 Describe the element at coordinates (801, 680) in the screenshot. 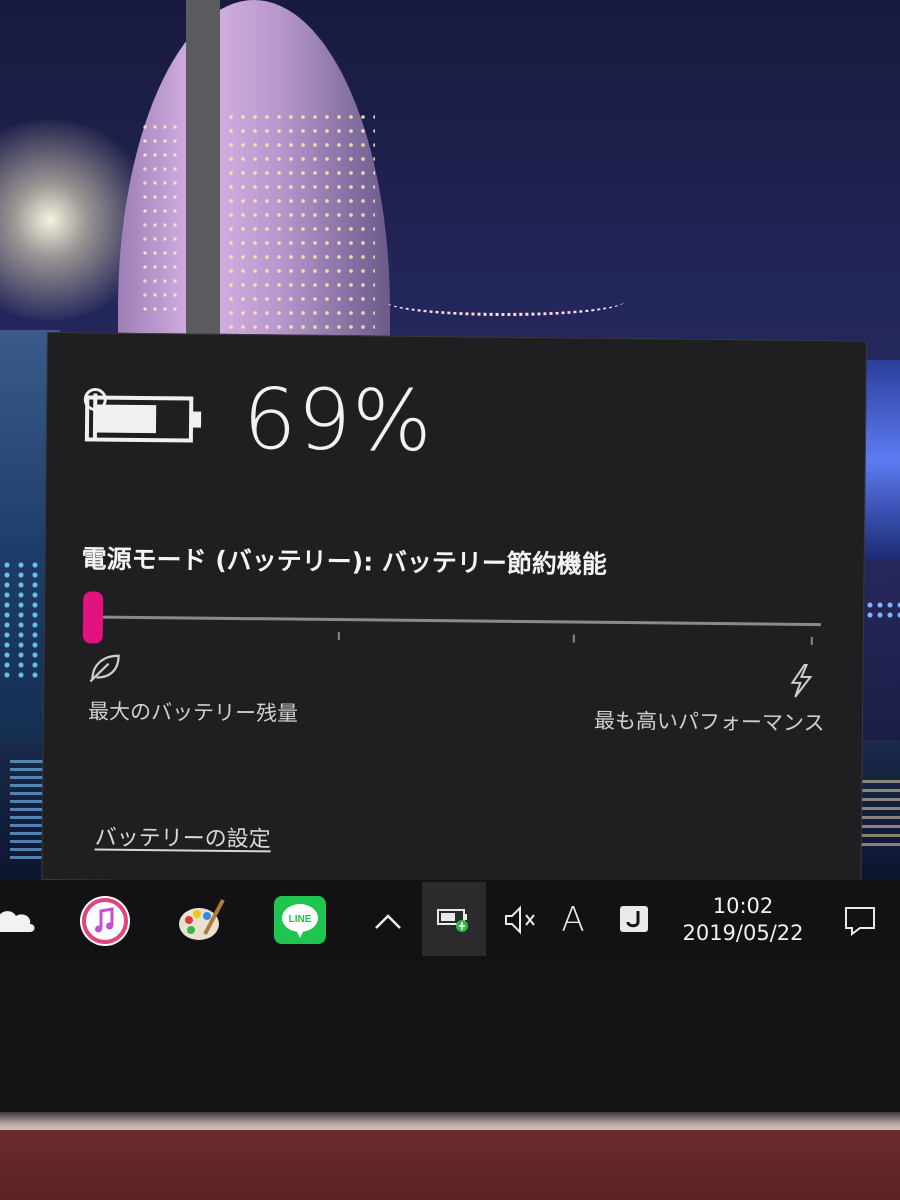

I see `lightning-bolt-icon` at that location.